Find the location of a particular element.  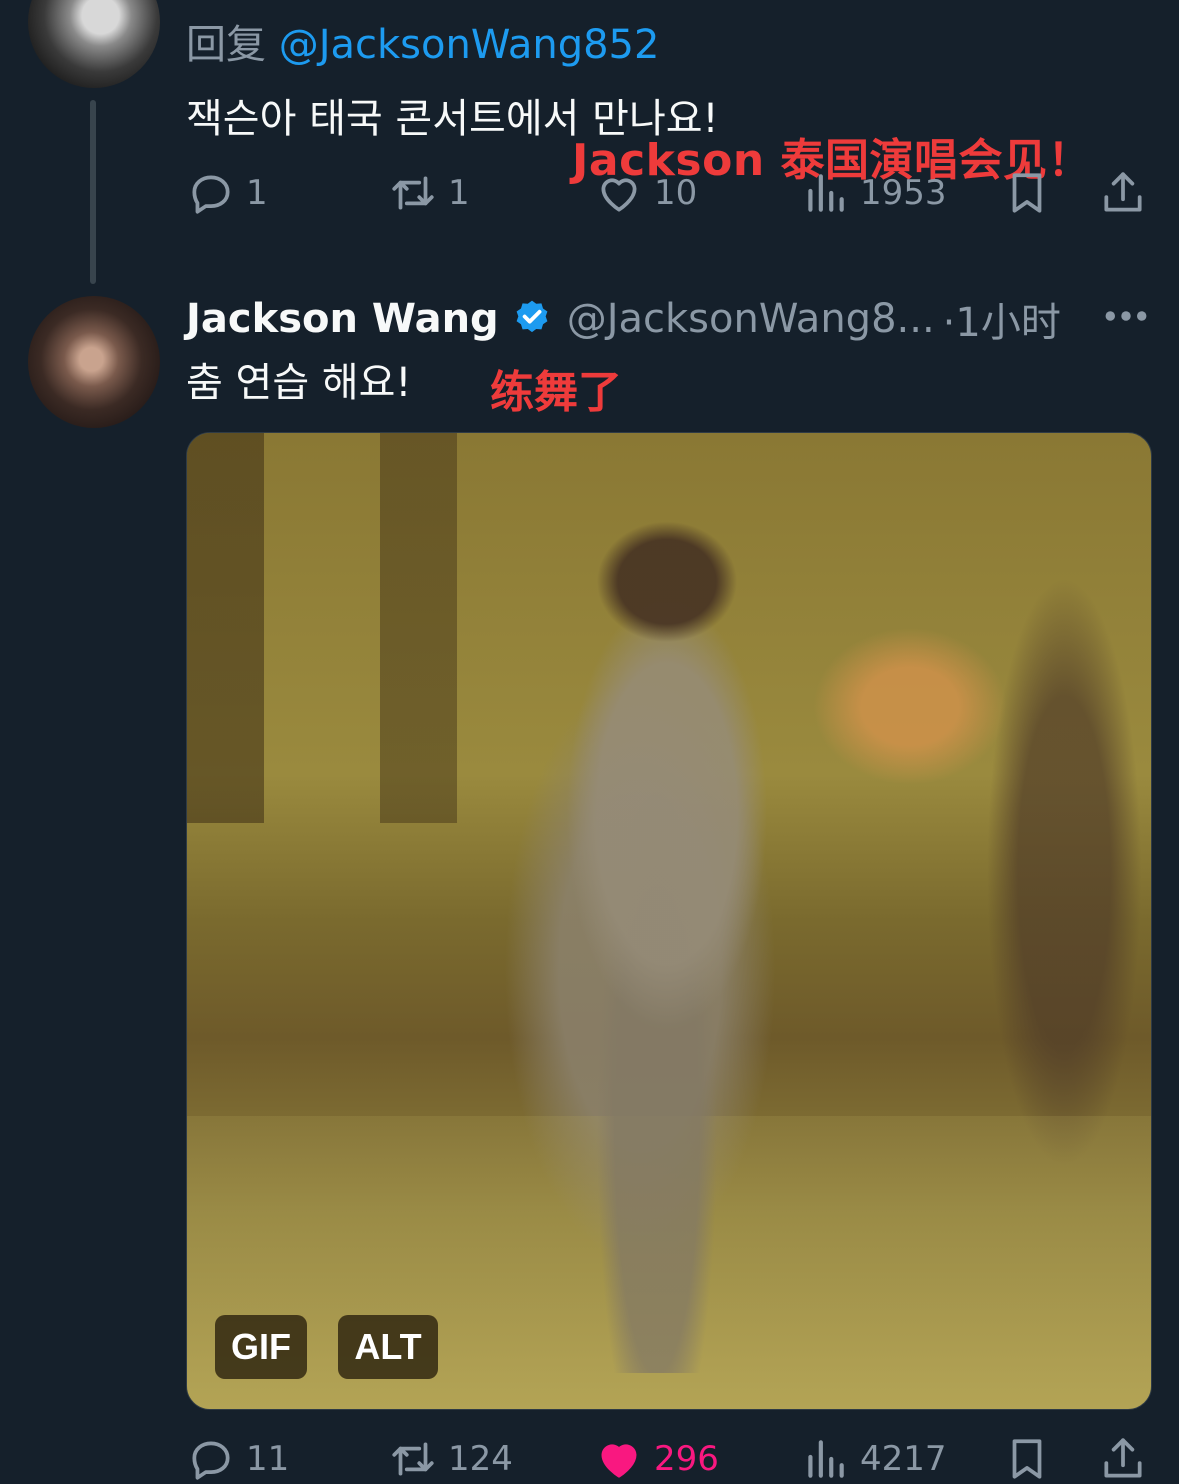

tweet2-like-count: 296 is located at coordinates (686, 1459).